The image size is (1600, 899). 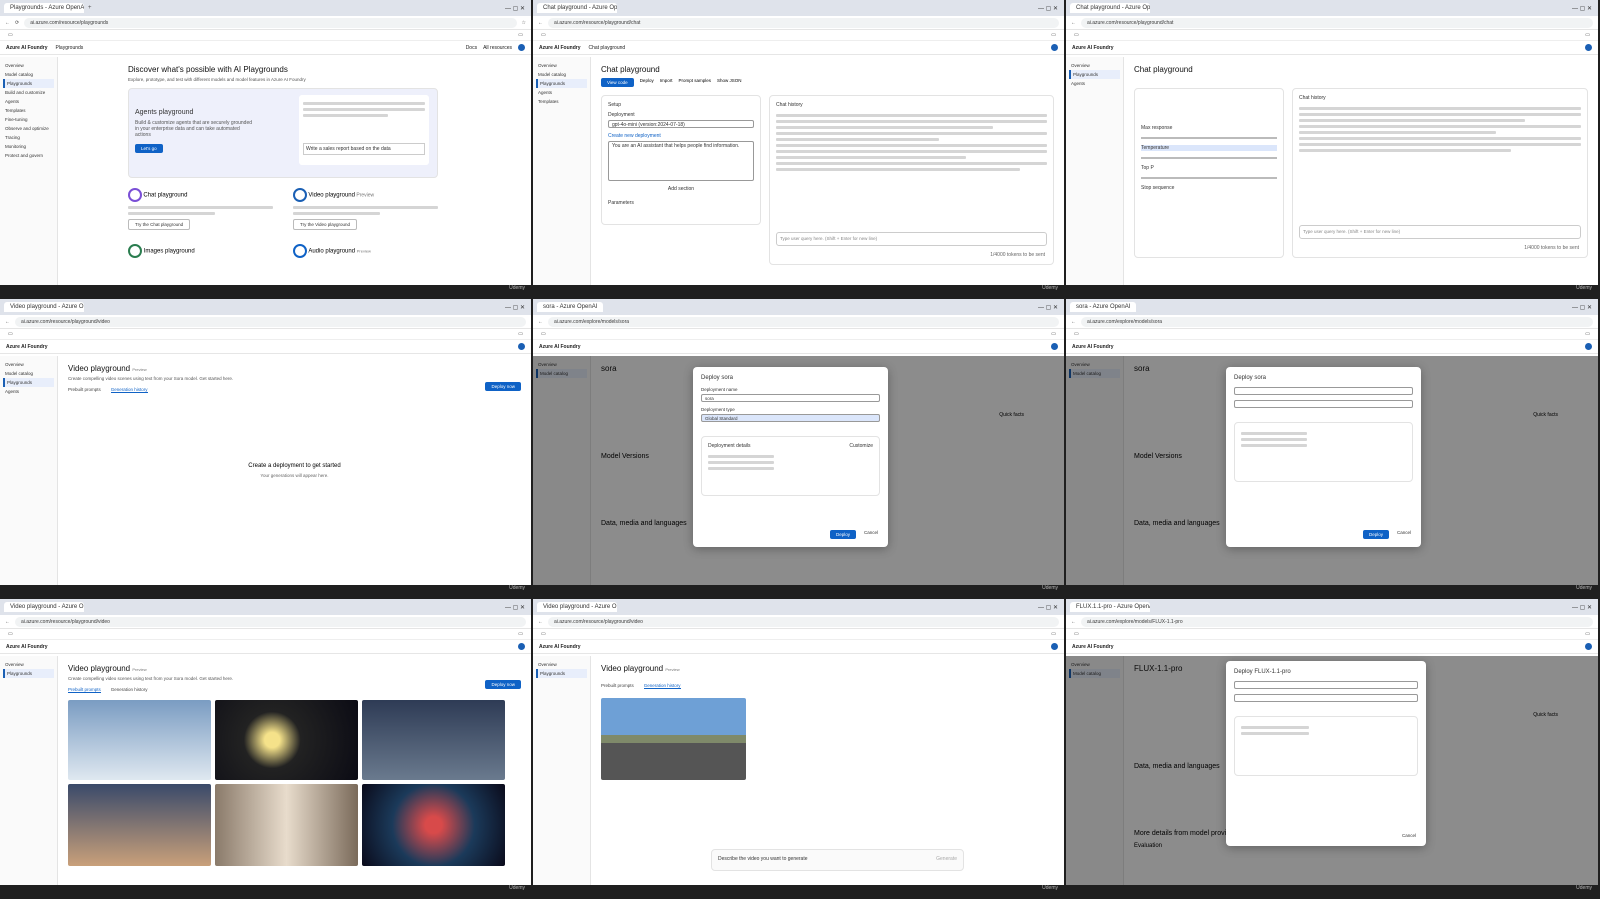 I want to click on sidebar-item: Templates, so click(x=561, y=101).